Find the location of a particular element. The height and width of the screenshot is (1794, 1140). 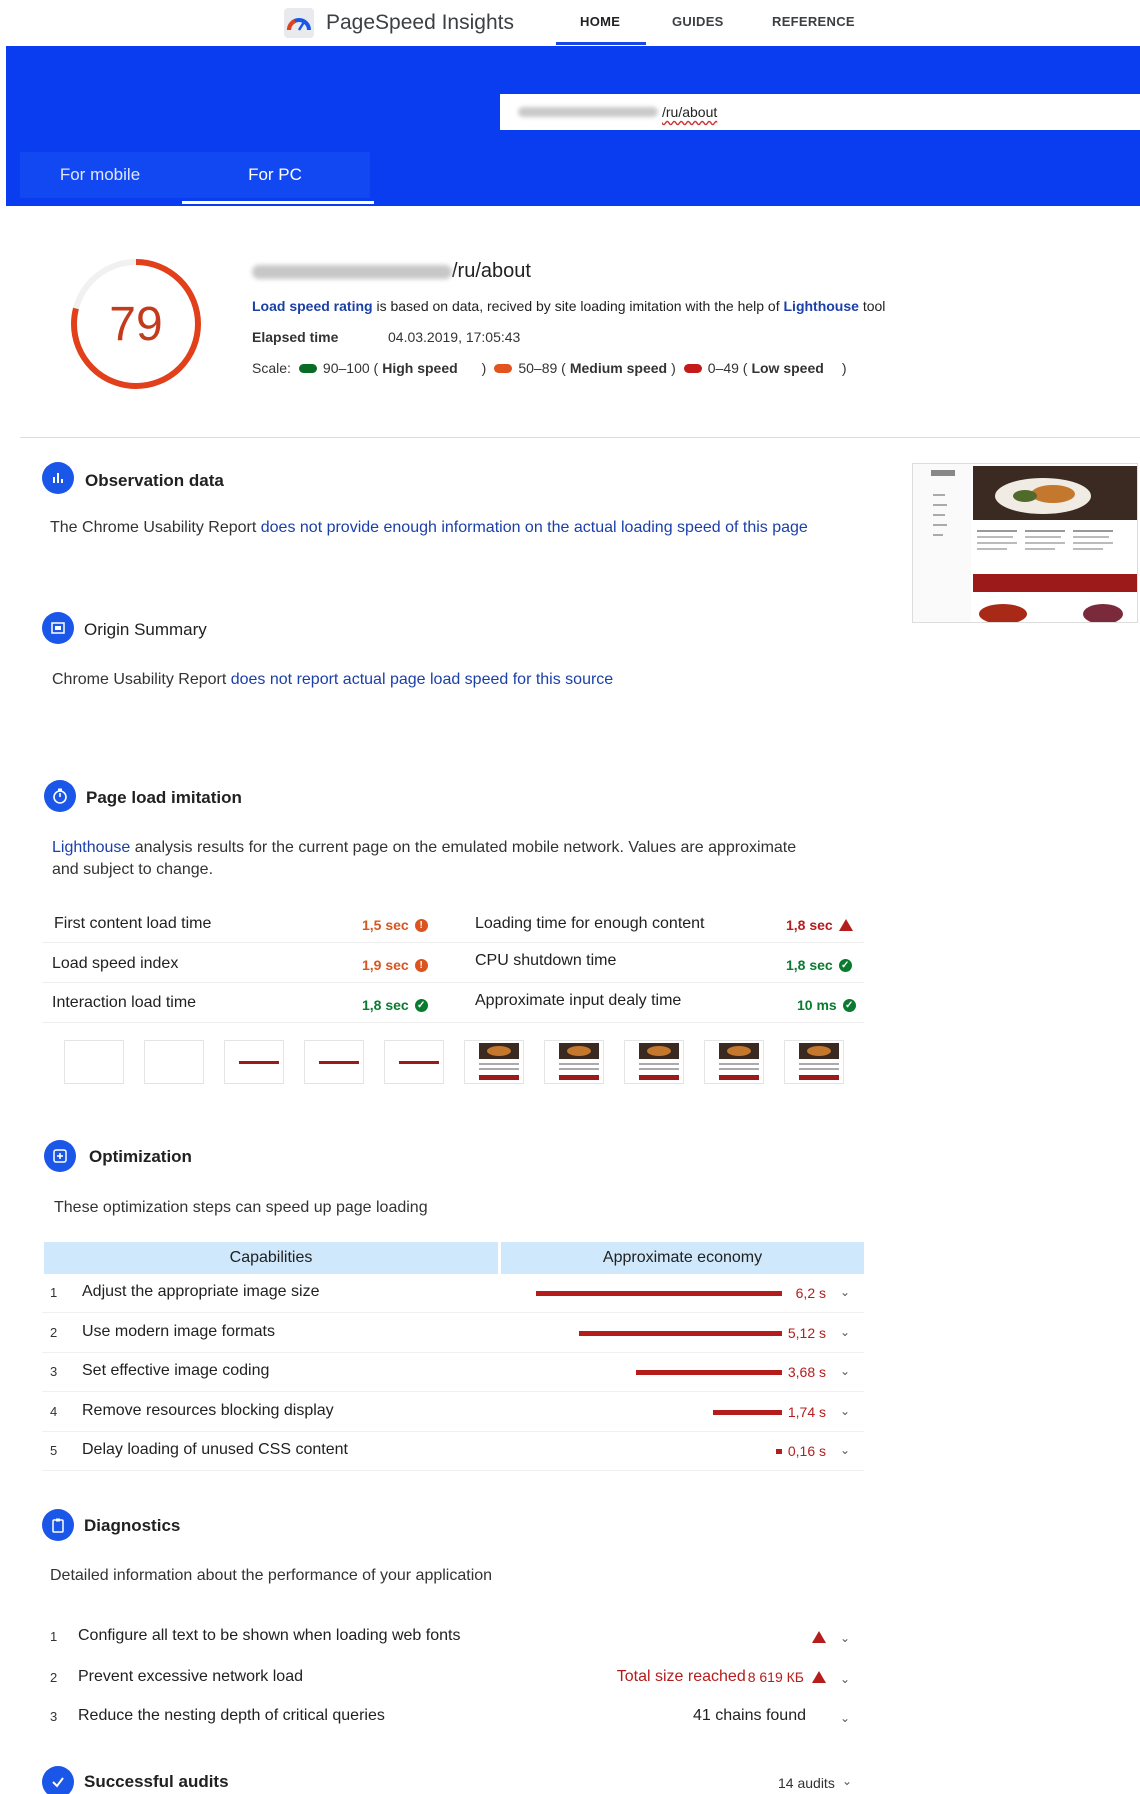

diagnostic-status: Total size reached 8 619 КБ is located at coordinates (721, 1677).